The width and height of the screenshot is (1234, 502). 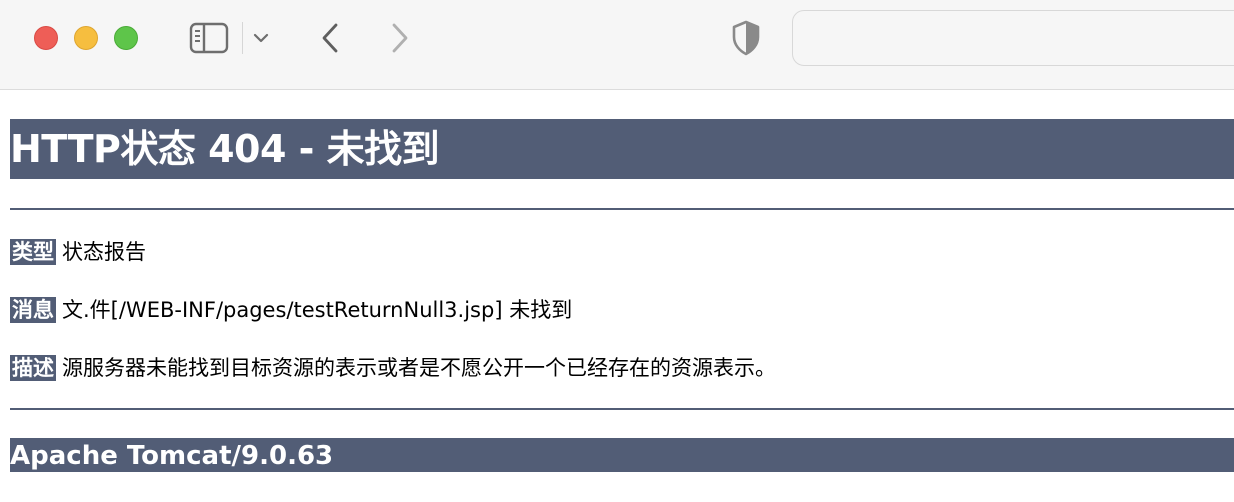 I want to click on shield-icon, so click(x=746, y=38).